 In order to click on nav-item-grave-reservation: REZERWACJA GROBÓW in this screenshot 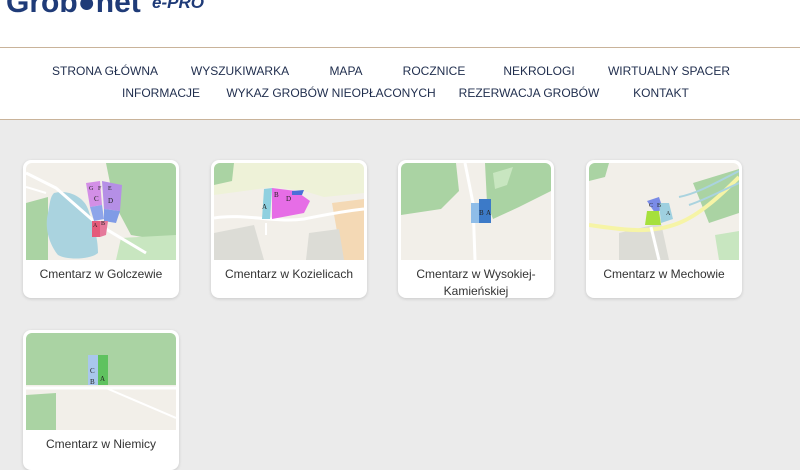, I will do `click(529, 93)`.